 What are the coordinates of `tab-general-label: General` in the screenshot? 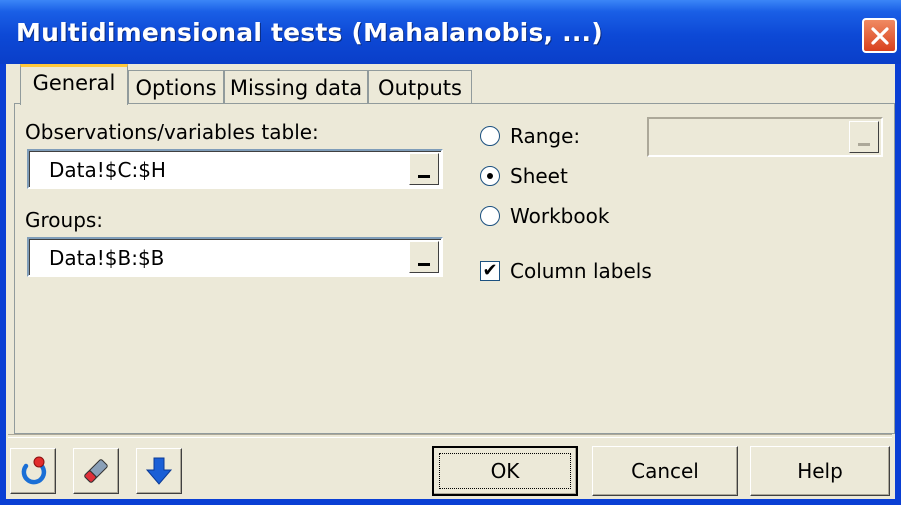 It's located at (74, 83).